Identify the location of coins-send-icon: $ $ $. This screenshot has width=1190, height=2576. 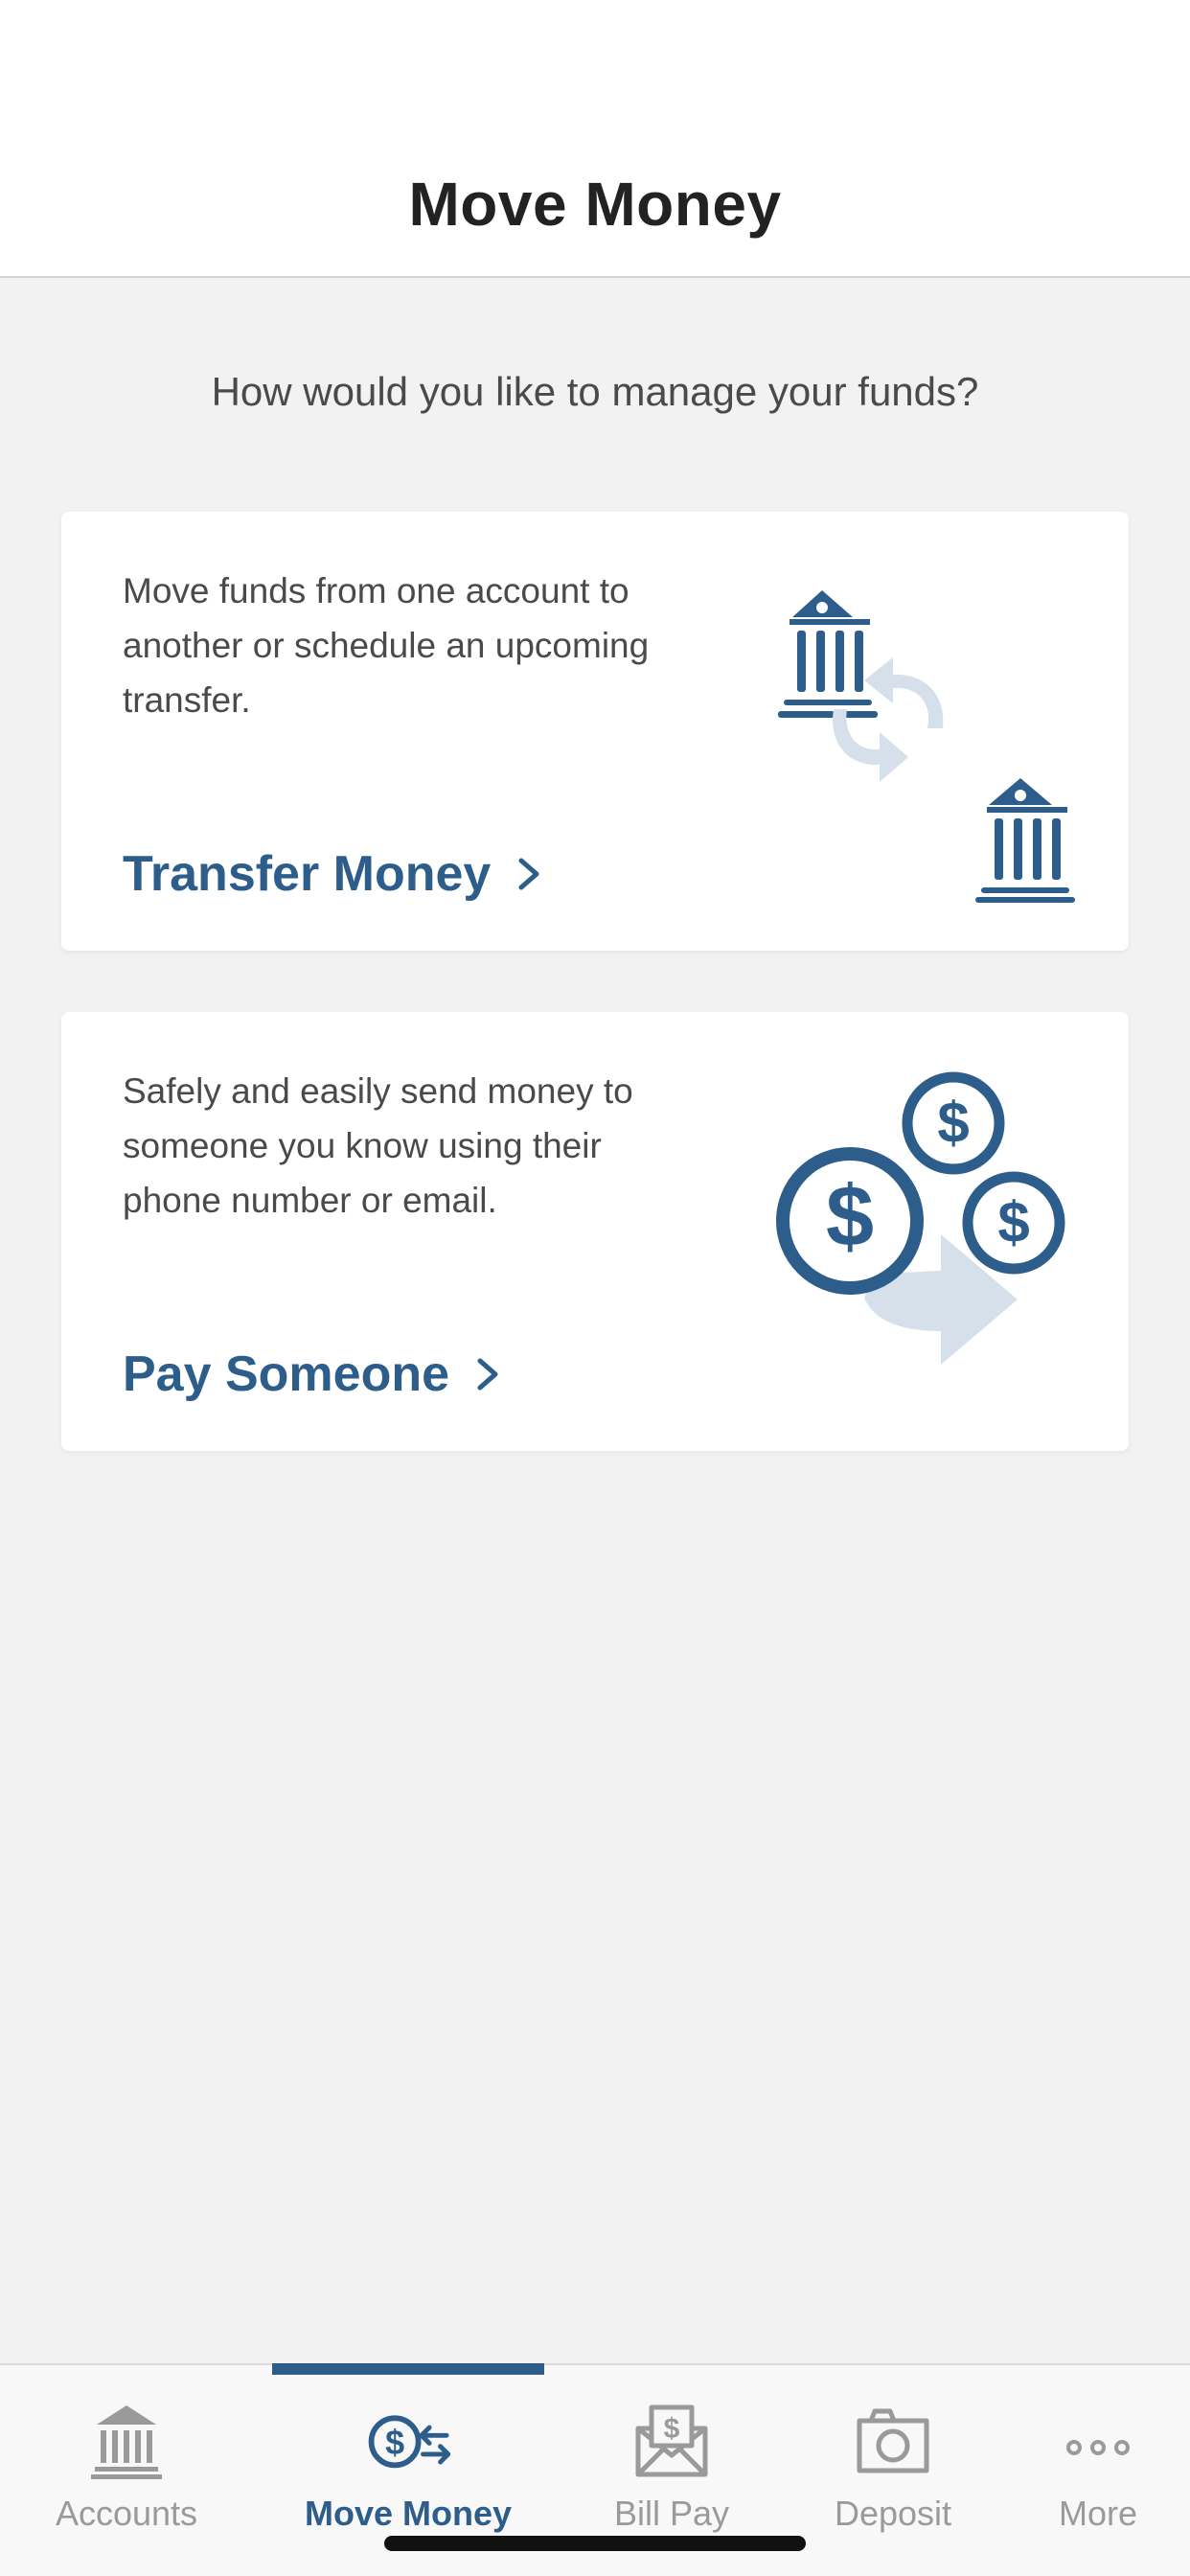
(898, 1230).